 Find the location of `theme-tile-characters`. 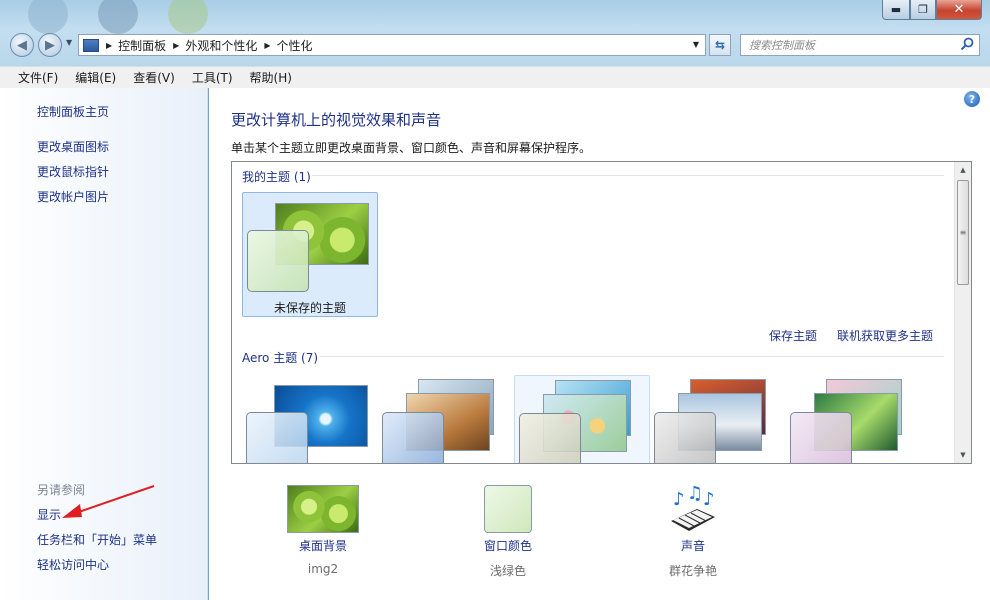

theme-tile-characters is located at coordinates (582, 419).